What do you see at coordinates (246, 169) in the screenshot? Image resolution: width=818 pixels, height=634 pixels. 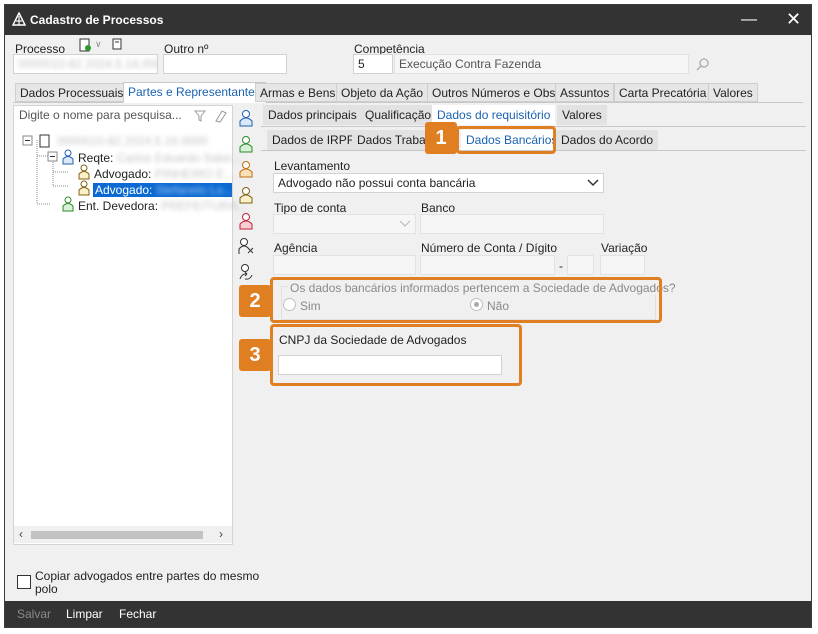 I see `add-lawyer-icon` at bounding box center [246, 169].